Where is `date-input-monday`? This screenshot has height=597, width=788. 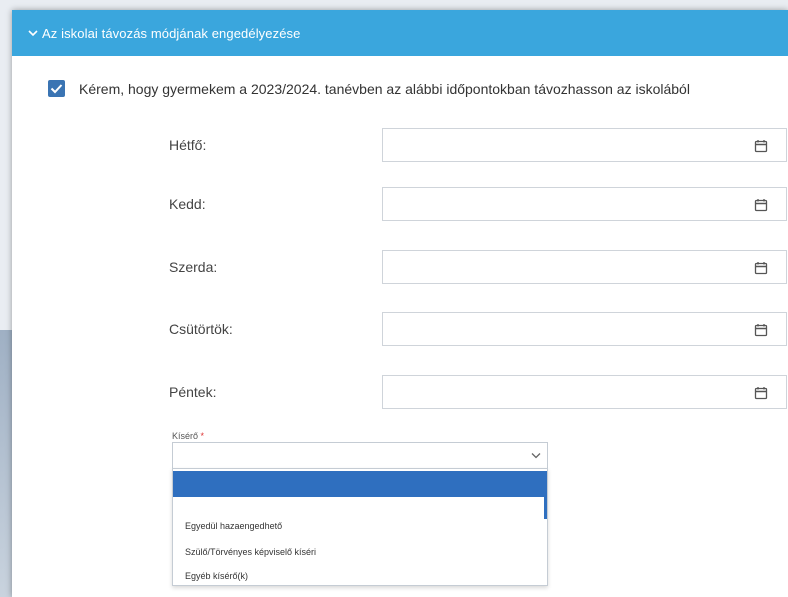 date-input-monday is located at coordinates (584, 145).